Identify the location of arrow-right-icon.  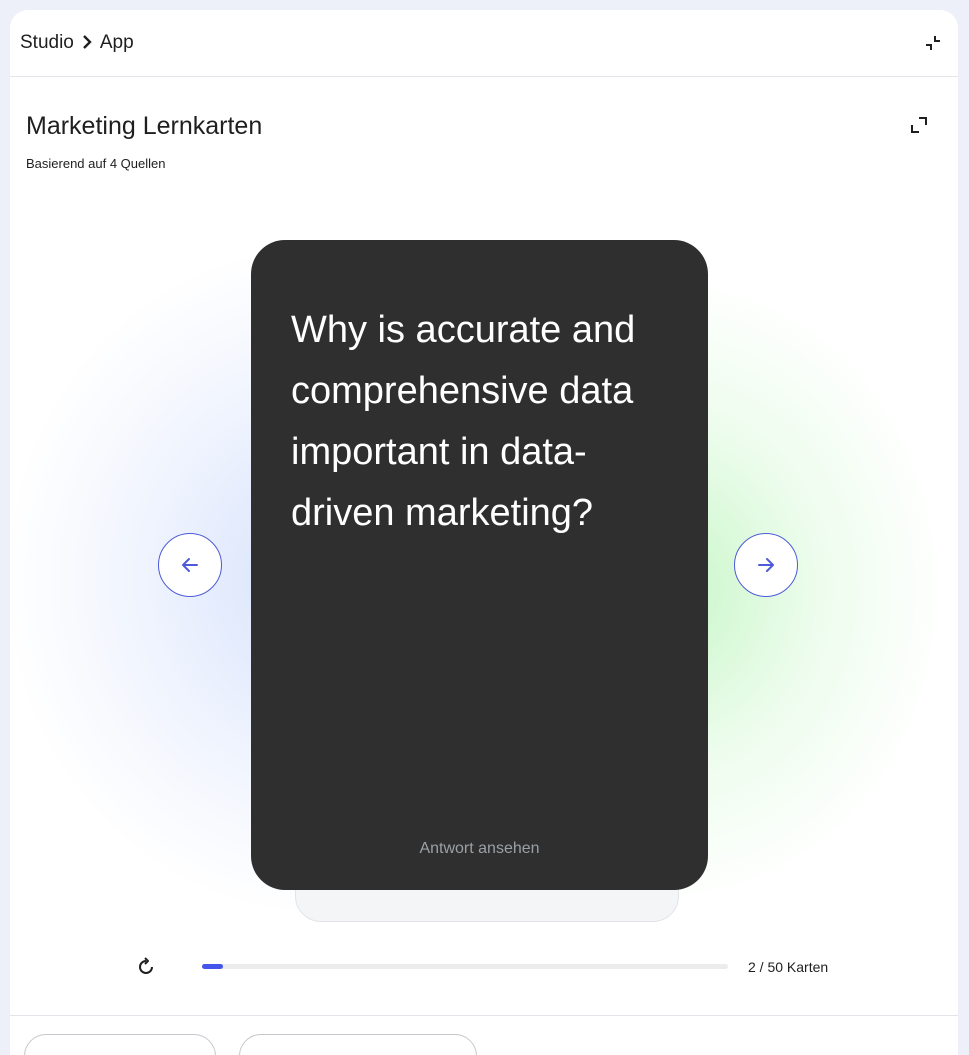
(766, 565).